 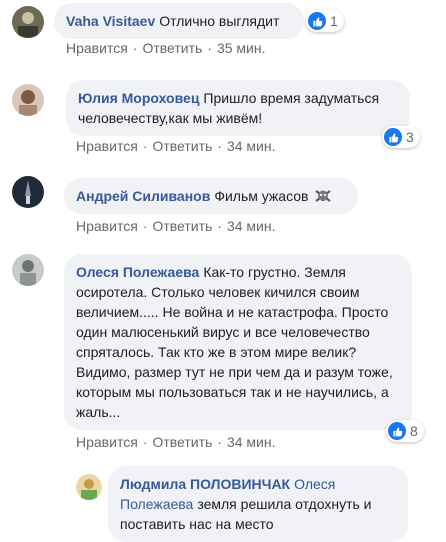 I want to click on comment-text: Фильм ужасов, so click(x=261, y=196).